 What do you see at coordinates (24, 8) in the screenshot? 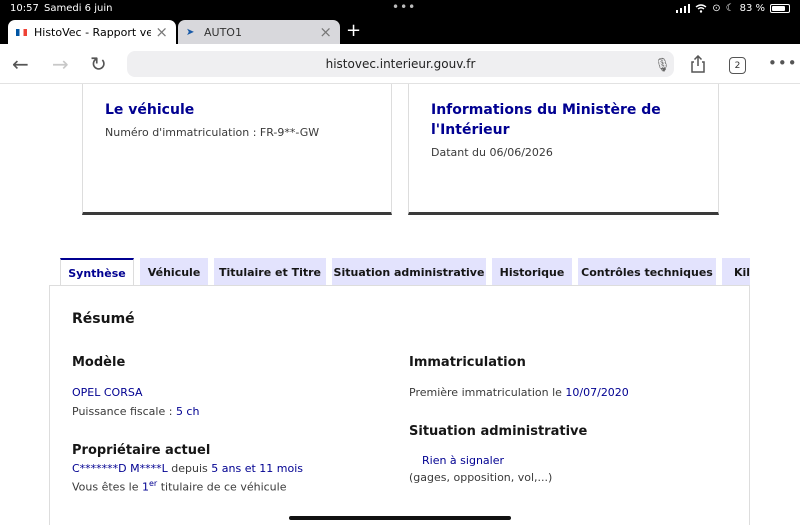
I see `status-time: 10:57` at bounding box center [24, 8].